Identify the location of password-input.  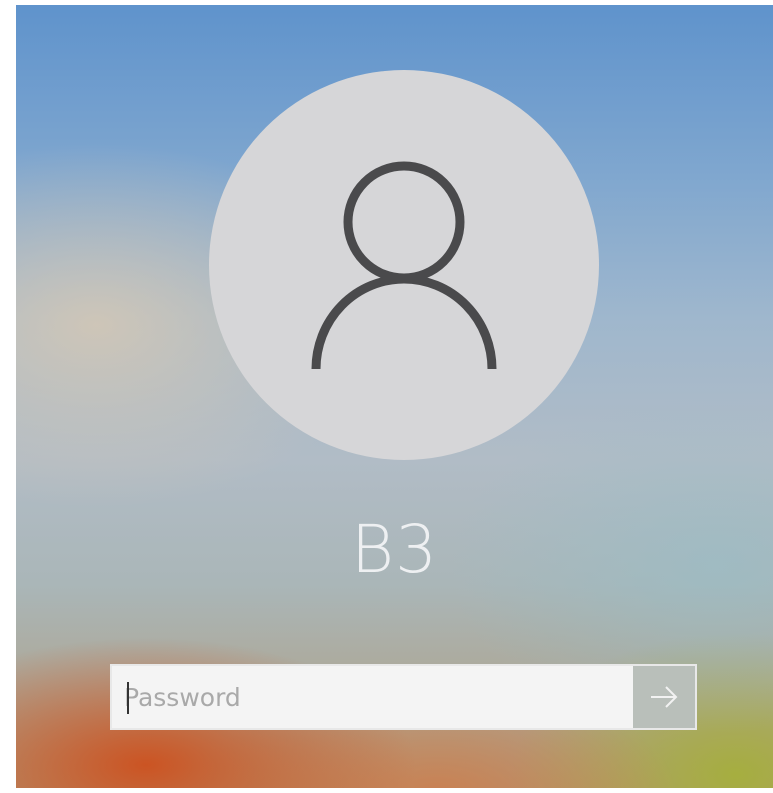
(372, 697).